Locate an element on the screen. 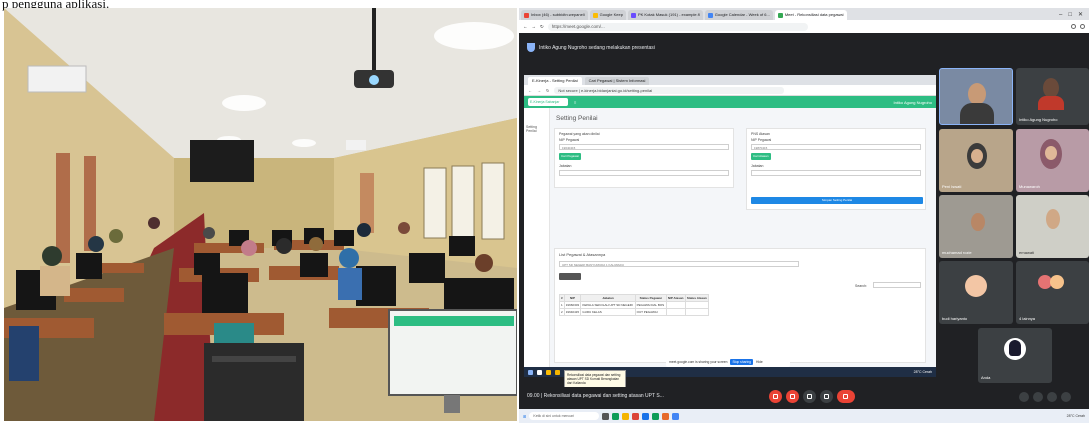 This screenshot has height=423, width=1089. browser-tab-inbox: Inbox (46) - subbidtn.wepaneli is located at coordinates (554, 15).